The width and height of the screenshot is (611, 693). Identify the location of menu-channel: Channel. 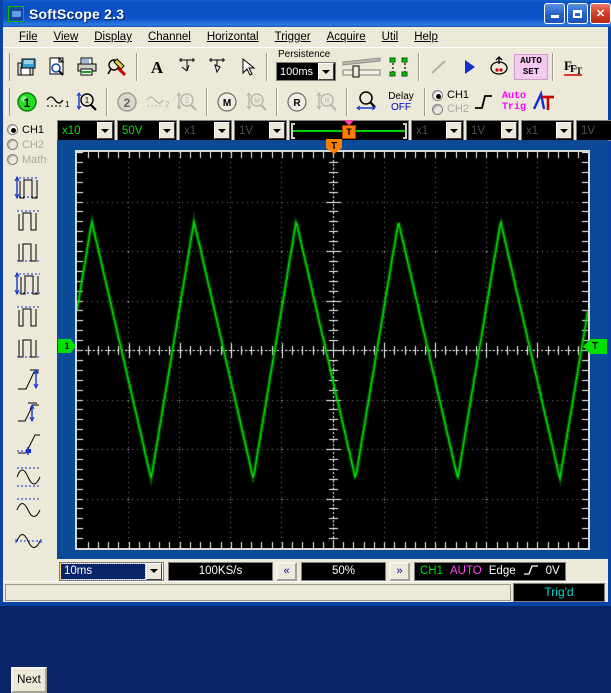
(169, 37).